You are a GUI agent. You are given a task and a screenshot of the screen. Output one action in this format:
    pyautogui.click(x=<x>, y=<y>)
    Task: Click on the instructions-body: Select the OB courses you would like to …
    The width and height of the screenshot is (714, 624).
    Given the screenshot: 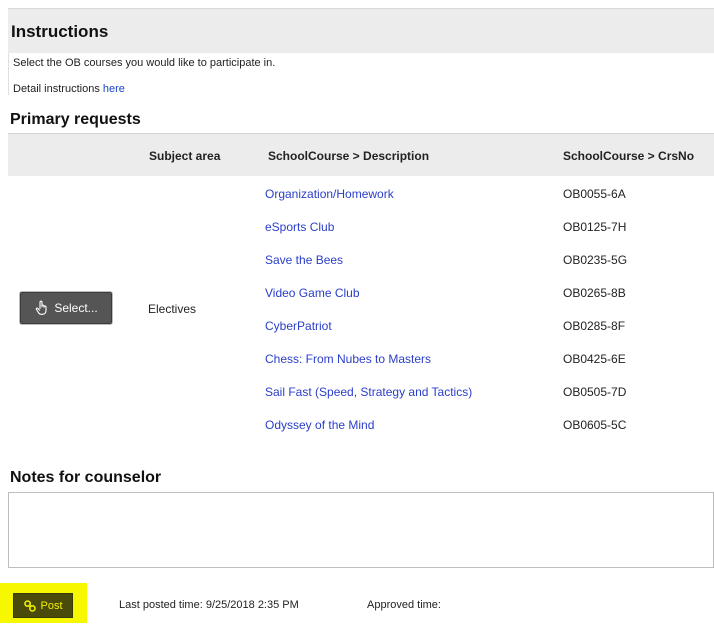 What is the action you would take?
    pyautogui.click(x=361, y=74)
    